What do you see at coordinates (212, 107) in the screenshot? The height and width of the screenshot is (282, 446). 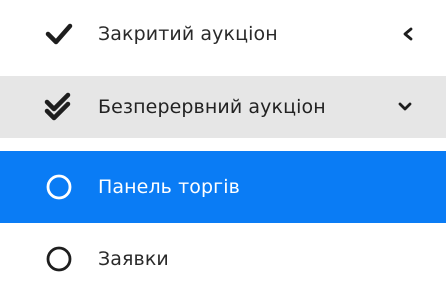 I see `menu-item-label: Безперервний аукціон` at bounding box center [212, 107].